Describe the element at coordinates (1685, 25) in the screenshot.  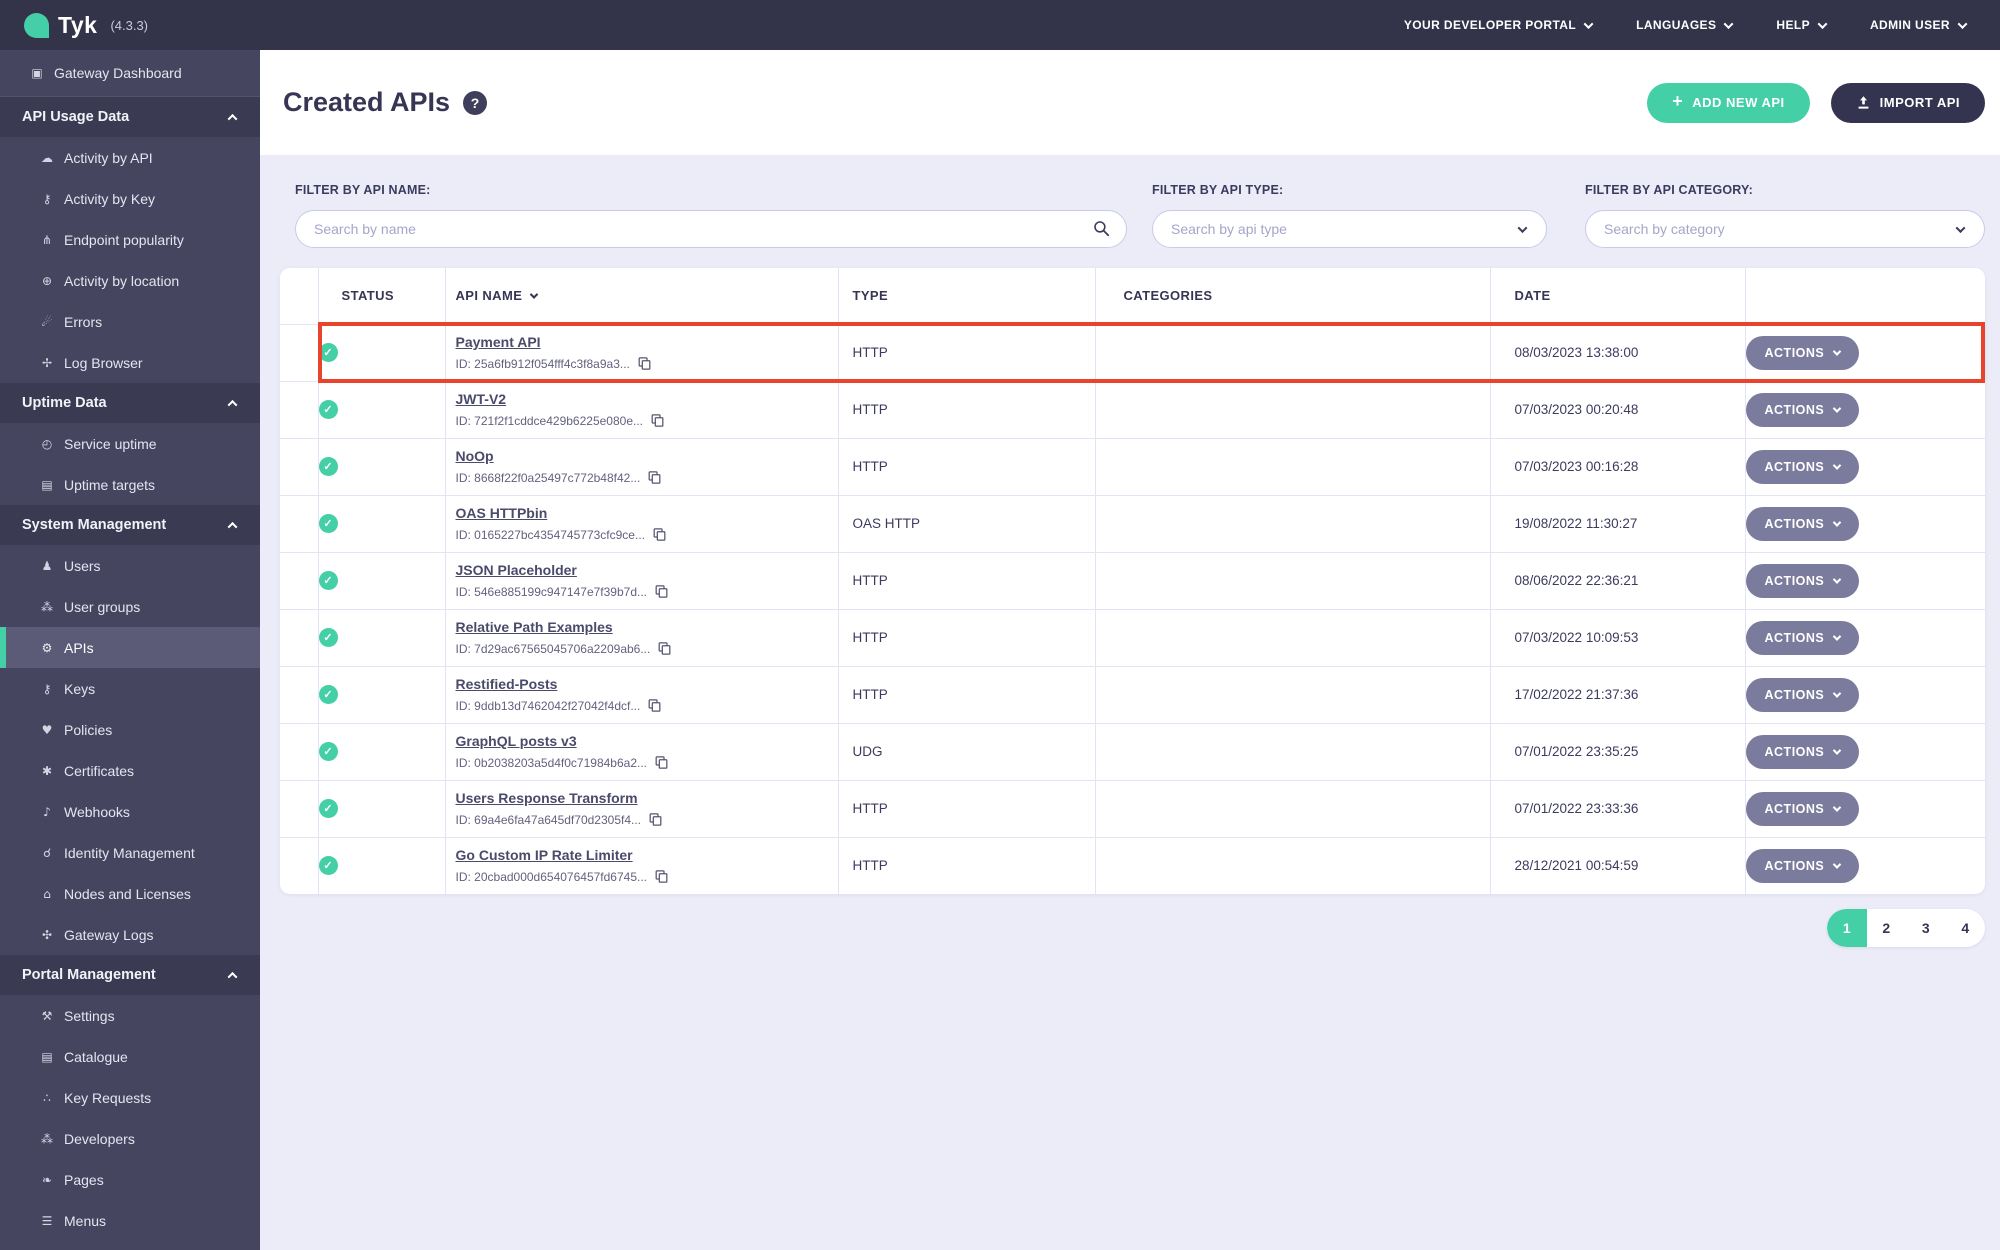
I see `topbar-menu-languages: LANGUAGES` at that location.